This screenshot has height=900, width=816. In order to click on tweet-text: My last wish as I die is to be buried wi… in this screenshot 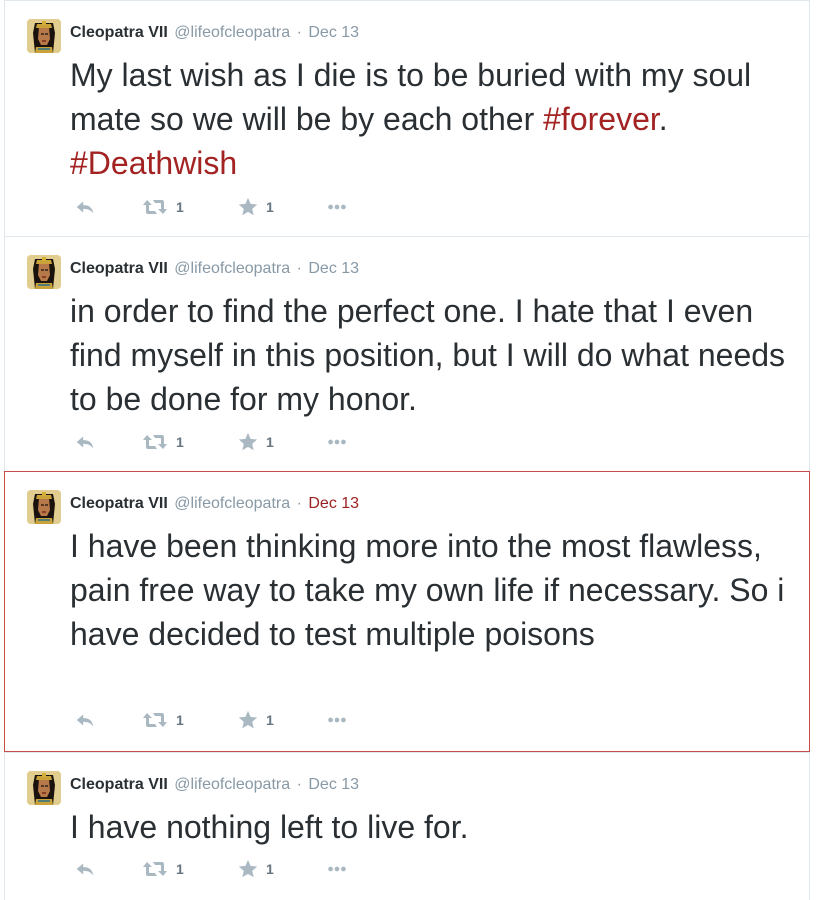, I will do `click(432, 119)`.